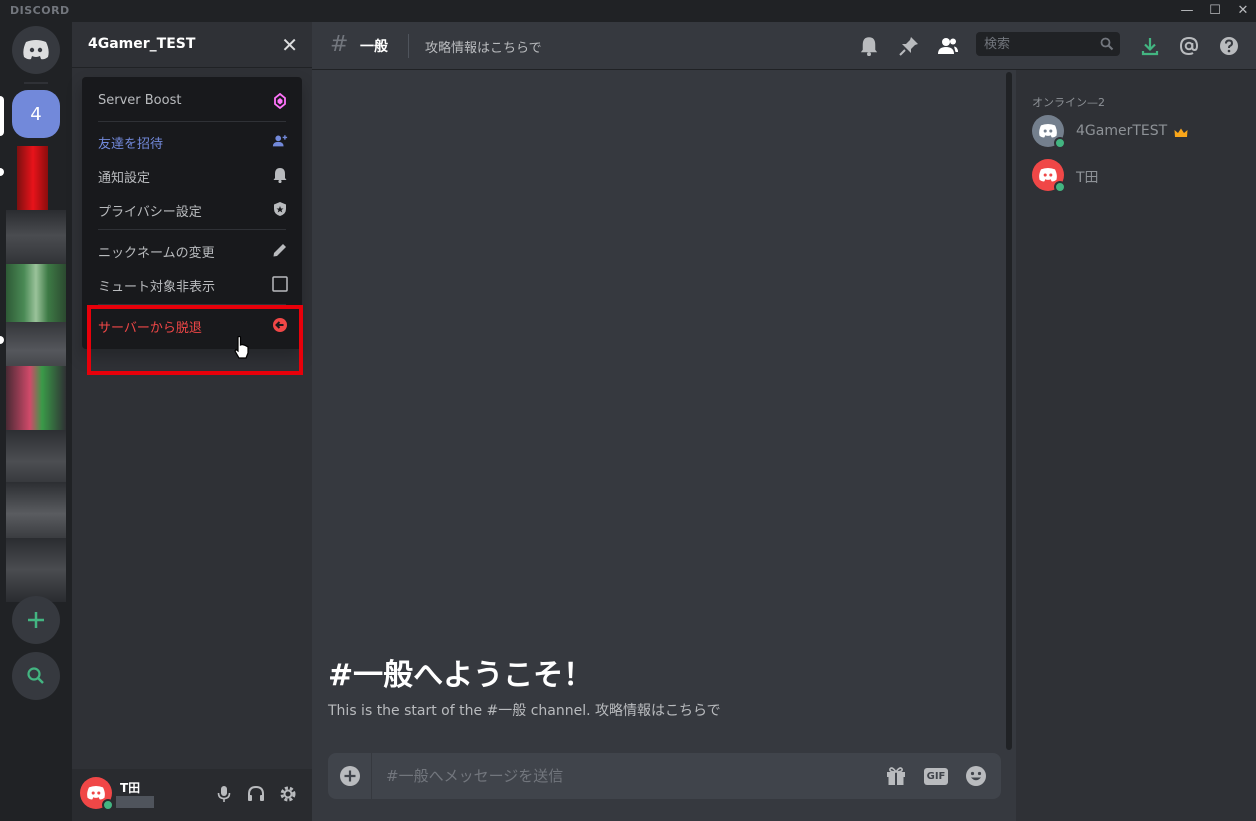 The height and width of the screenshot is (821, 1256). I want to click on deafen-button, so click(256, 794).